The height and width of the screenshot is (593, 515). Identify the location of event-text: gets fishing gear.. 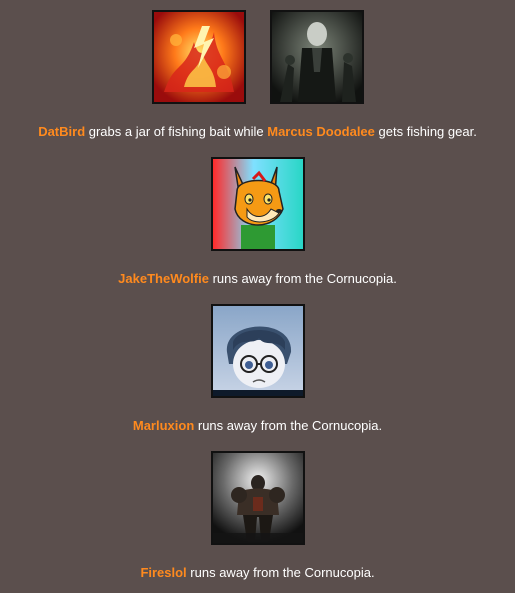
(425, 131).